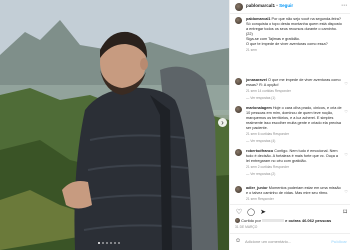 This screenshot has height=251, width=350. I want to click on comment-meta: 21 sem 2 curtidas Responder, so click(294, 167).